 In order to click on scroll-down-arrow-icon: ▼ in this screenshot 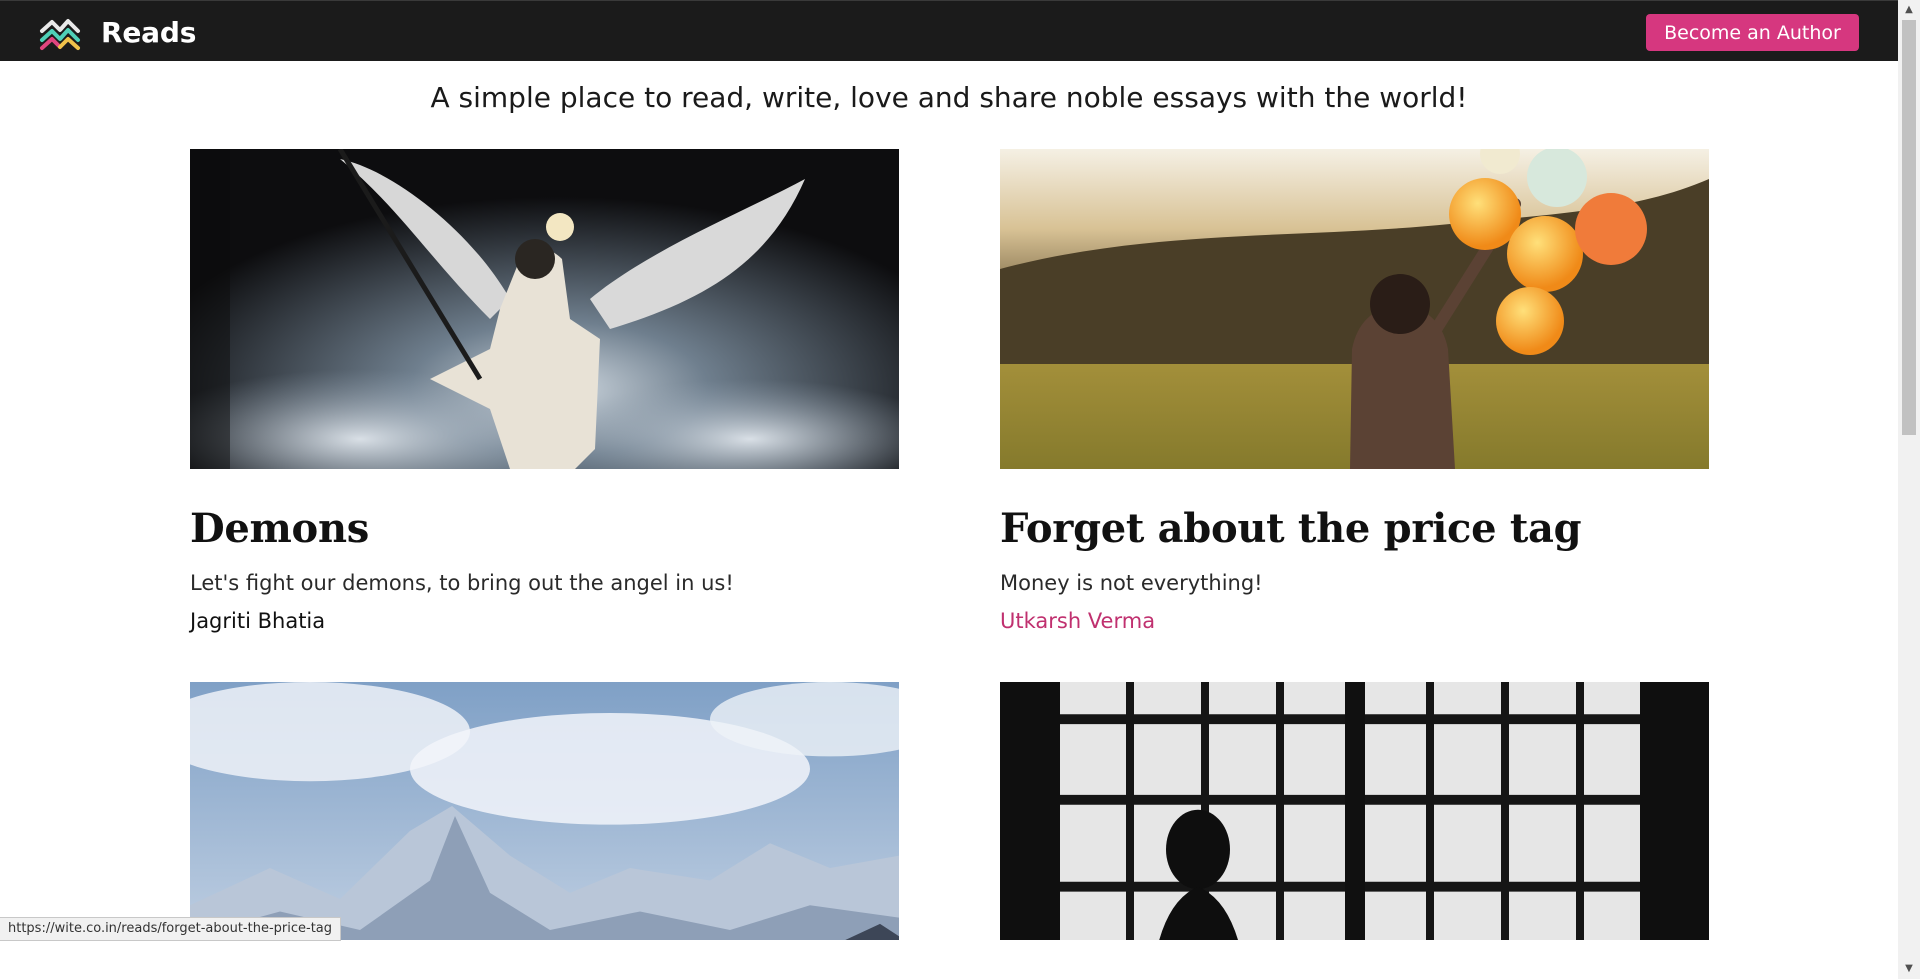, I will do `click(1909, 969)`.